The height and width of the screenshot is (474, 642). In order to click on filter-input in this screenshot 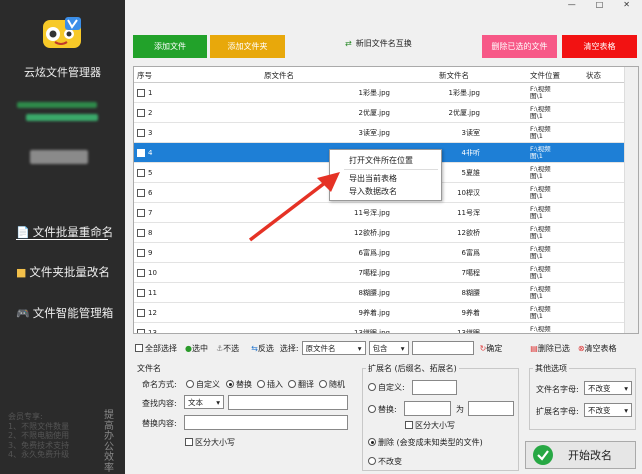, I will do `click(442, 348)`.